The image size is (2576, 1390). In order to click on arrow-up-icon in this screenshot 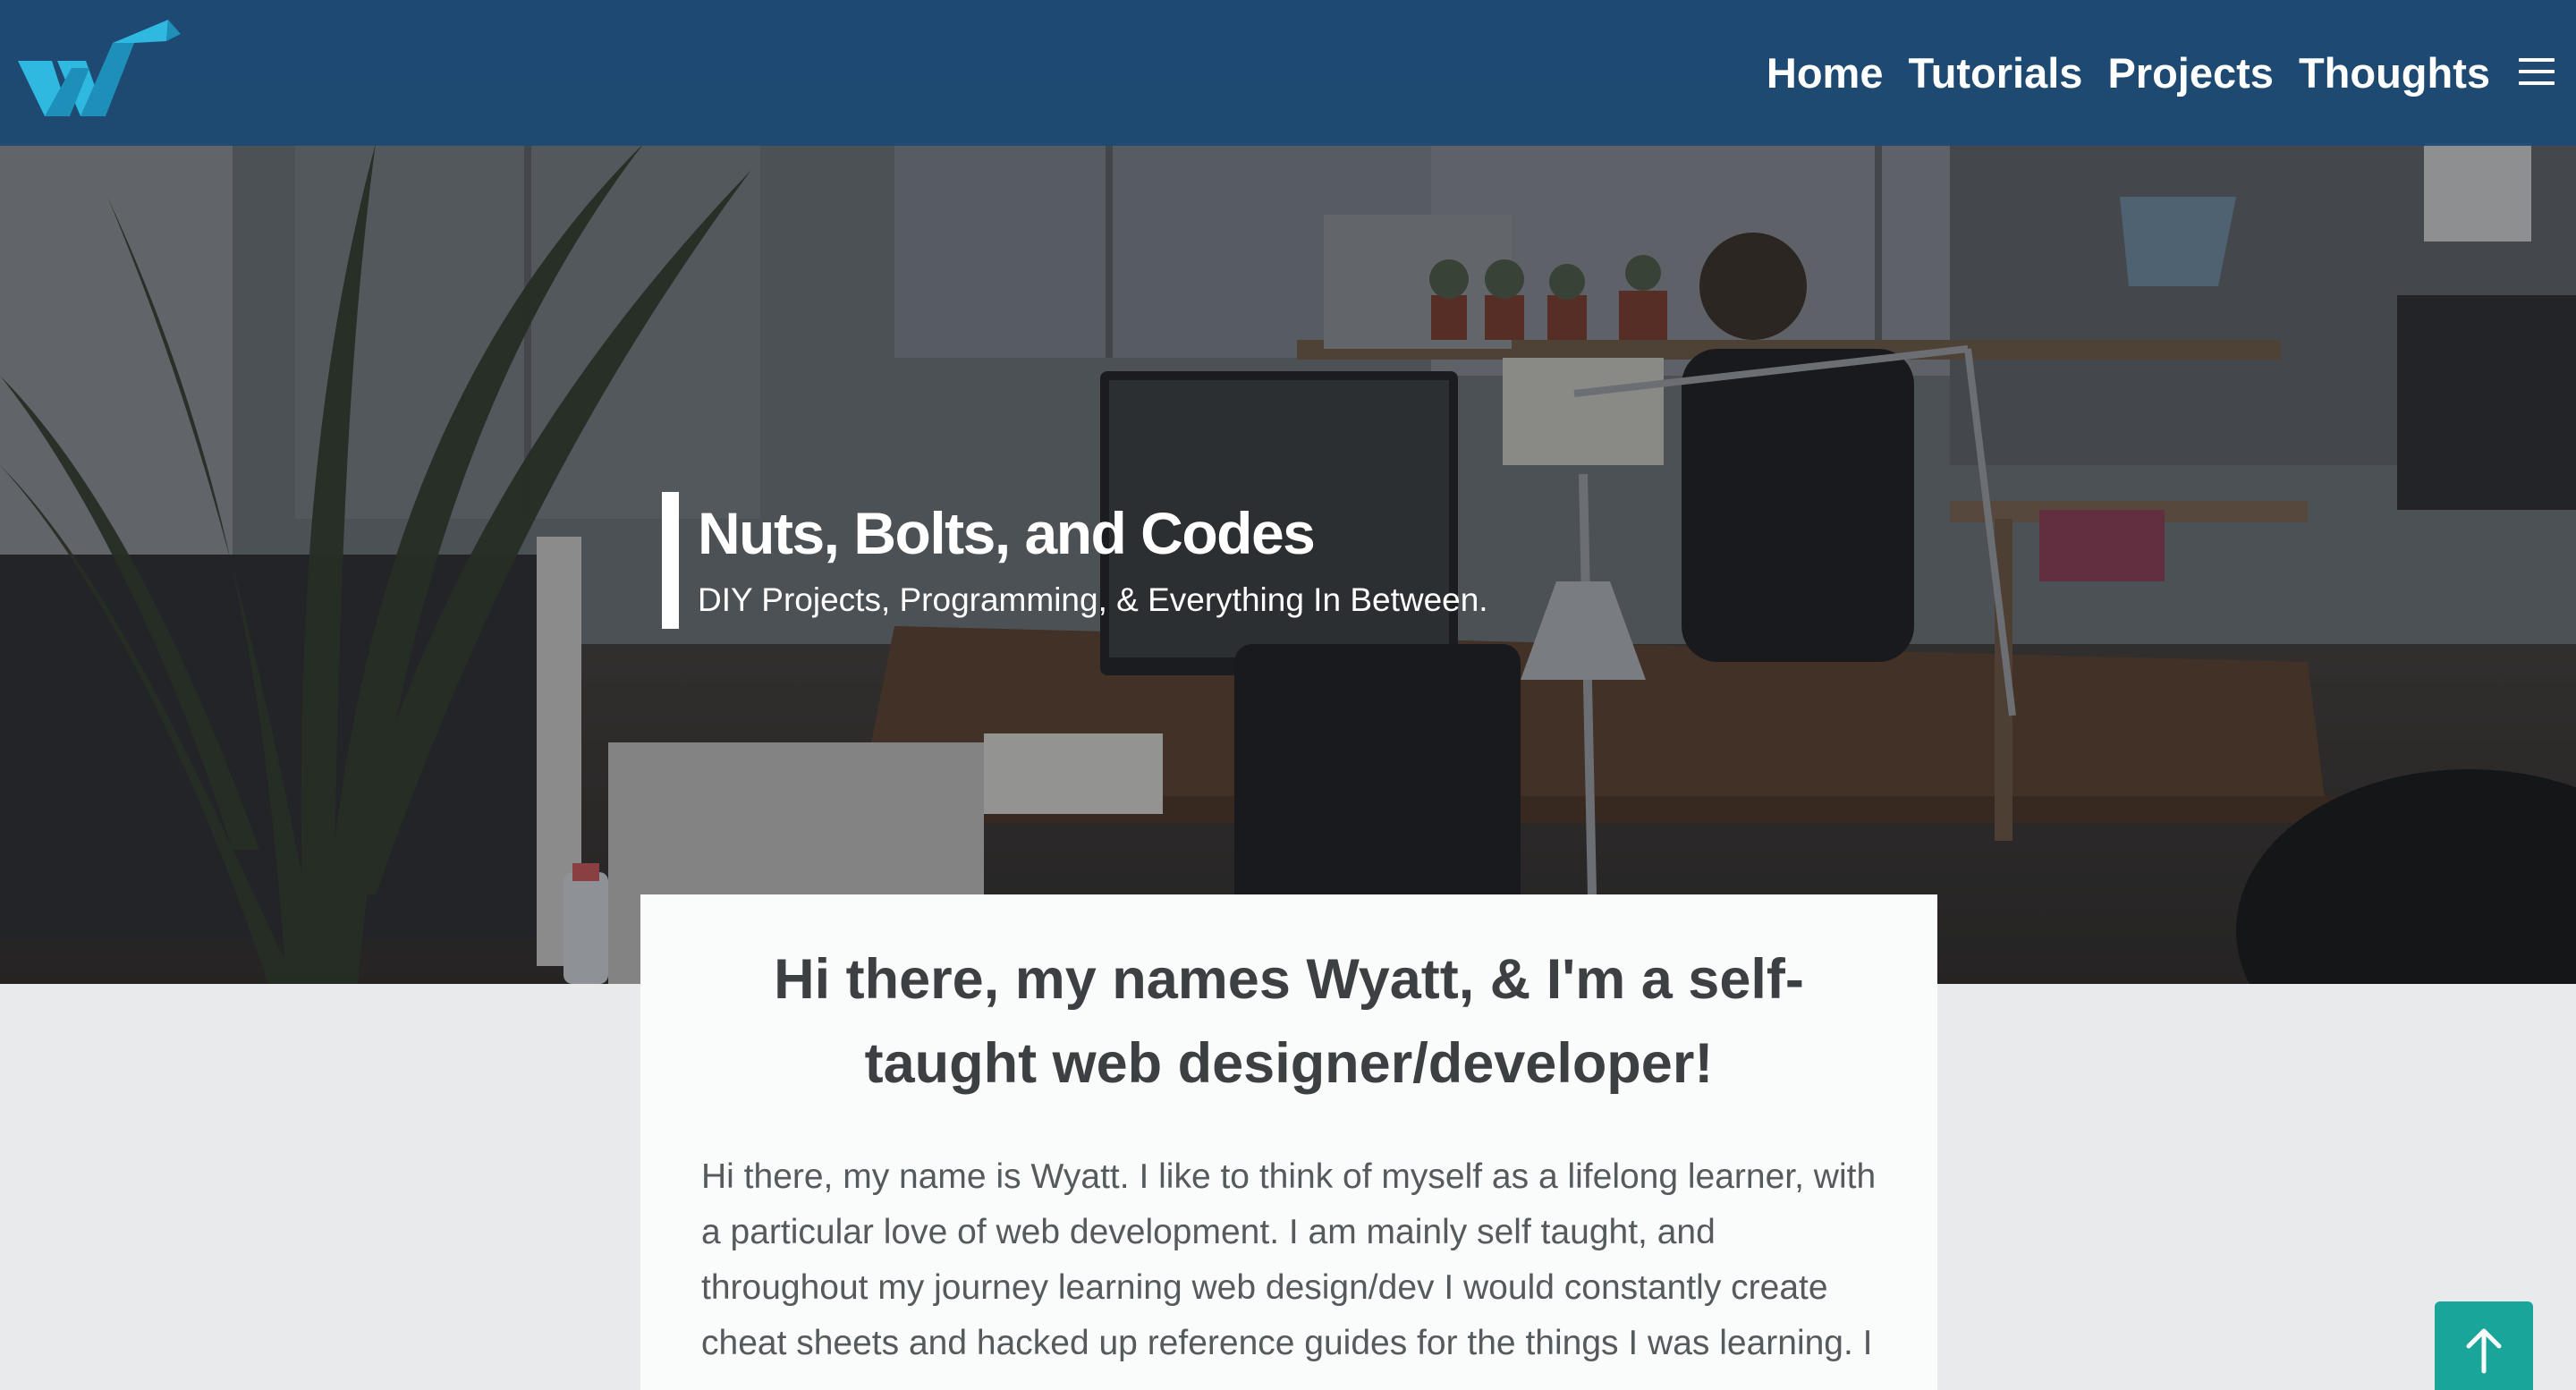, I will do `click(2484, 1351)`.